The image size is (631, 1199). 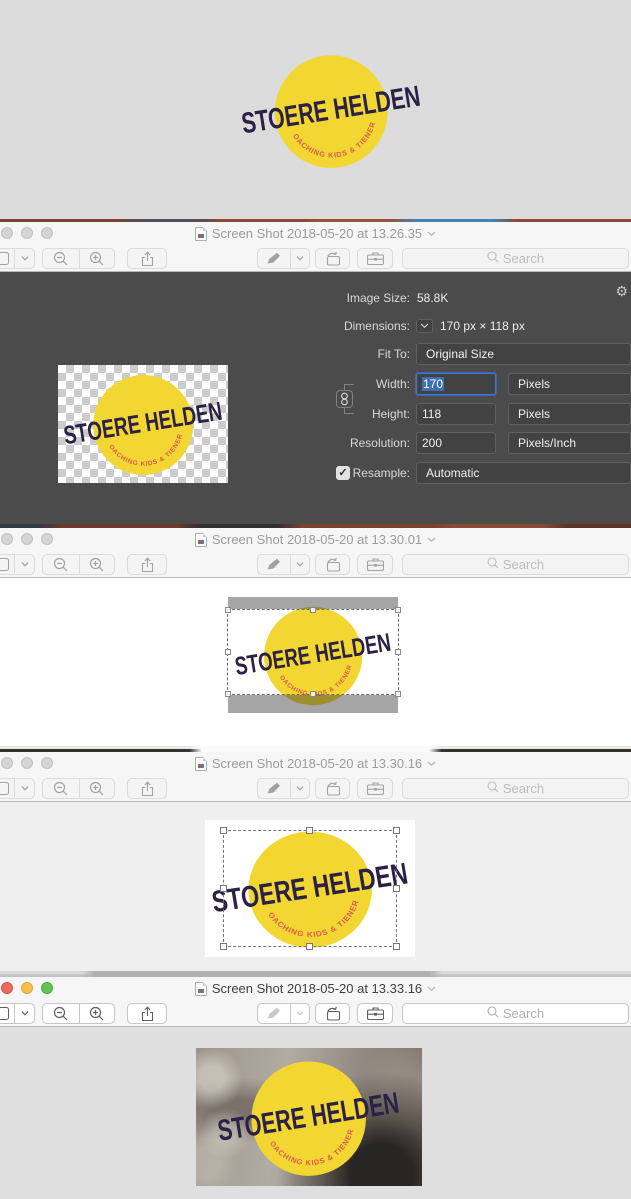 I want to click on window-title-group: Screen Shot 2018-05-20 at 13.30.16, so click(x=315, y=763).